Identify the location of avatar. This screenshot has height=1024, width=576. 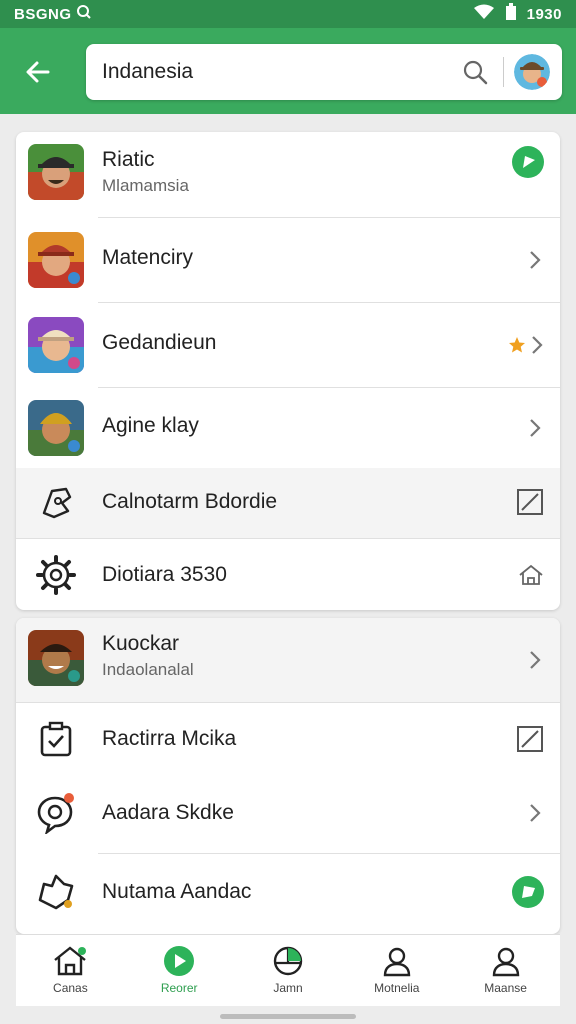
(532, 72).